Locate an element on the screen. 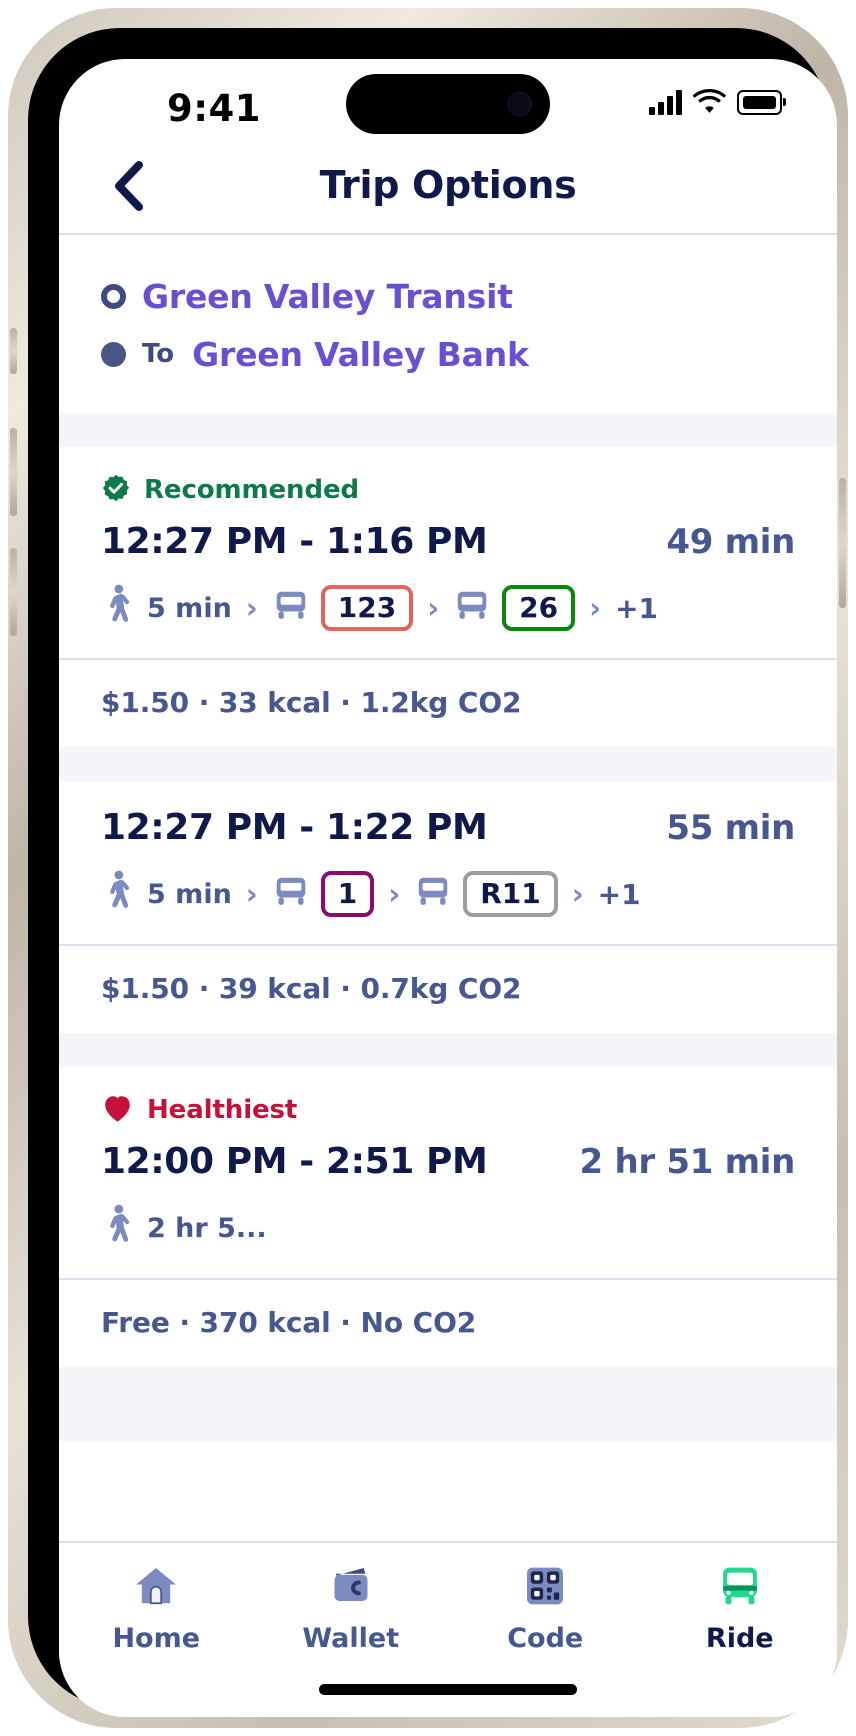  page-title: Trip Options is located at coordinates (448, 185).